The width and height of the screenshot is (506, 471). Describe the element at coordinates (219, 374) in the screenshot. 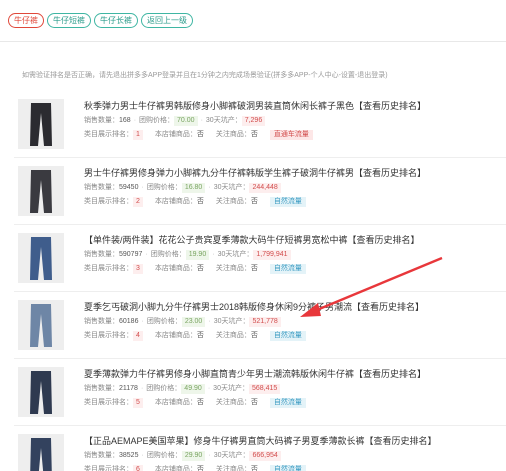

I see `product-title-text: 夏季薄款弹力牛仔裤男修身小脚直筒青少年男士潮流韩版休闲牛仔裤` at that location.